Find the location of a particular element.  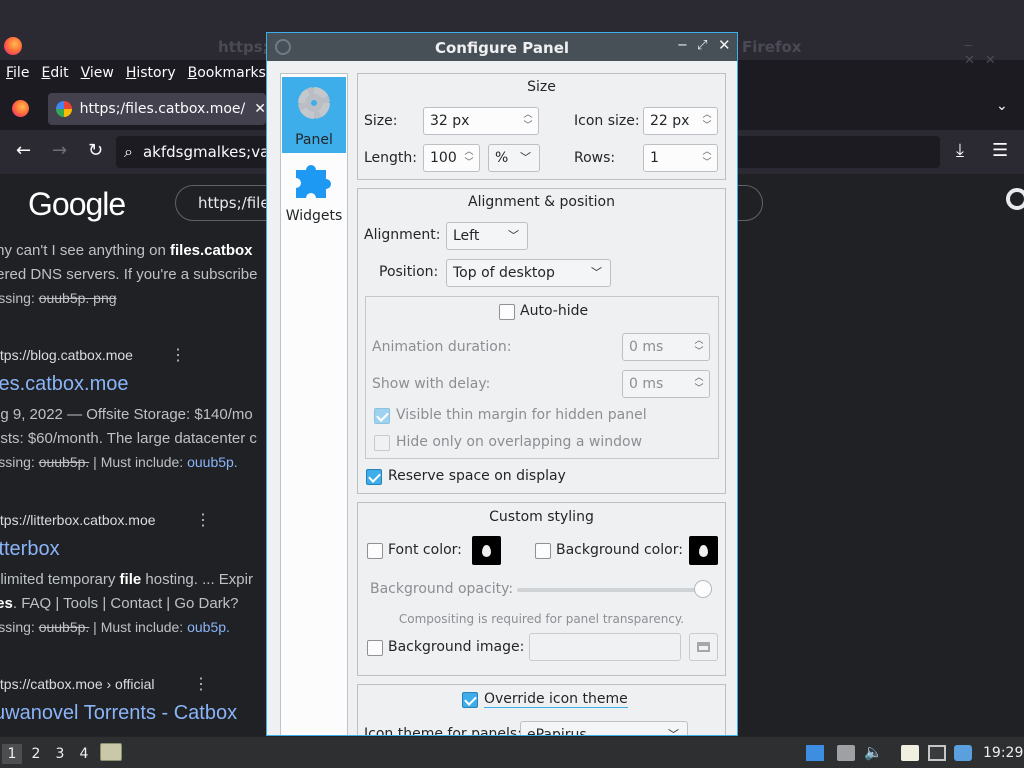

volume-icon: 🔈 is located at coordinates (873, 752).